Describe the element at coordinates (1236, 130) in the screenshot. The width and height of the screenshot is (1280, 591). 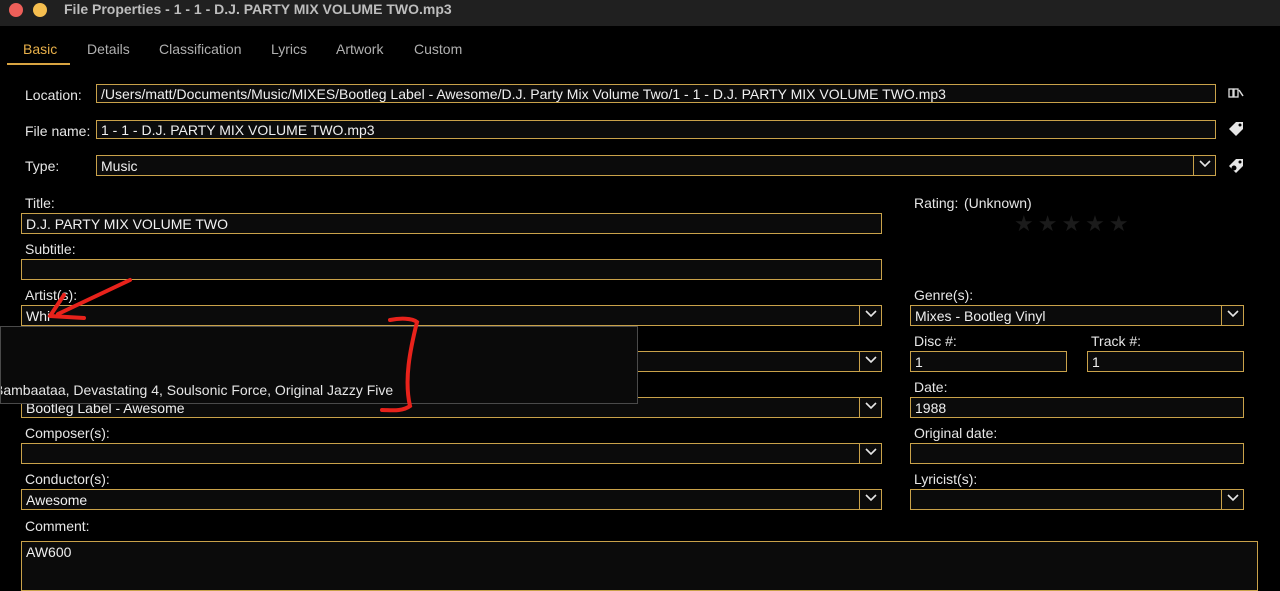
I see `tag-icon` at that location.